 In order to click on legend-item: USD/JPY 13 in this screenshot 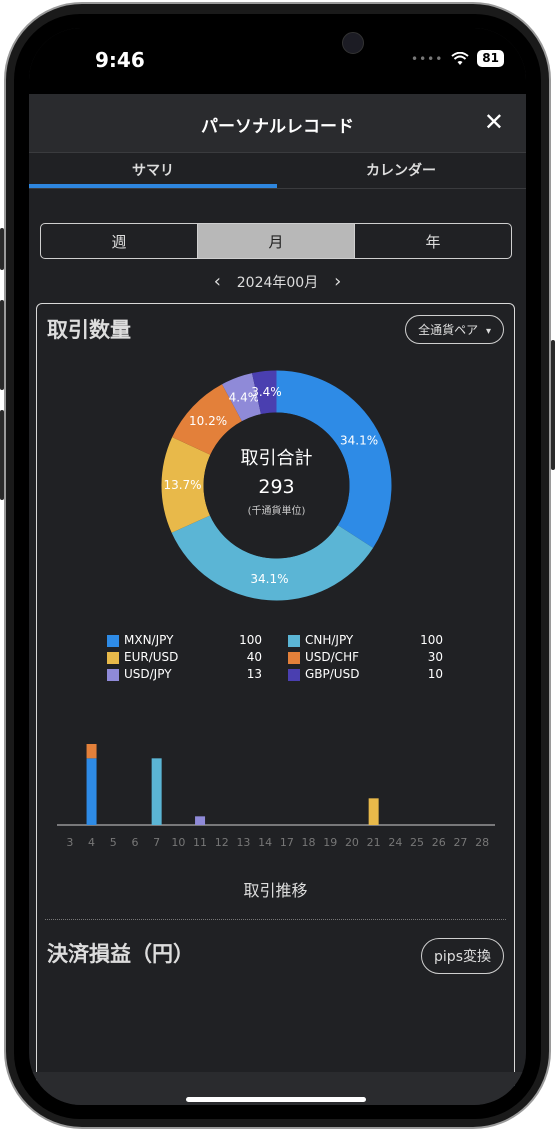, I will do `click(194, 675)`.